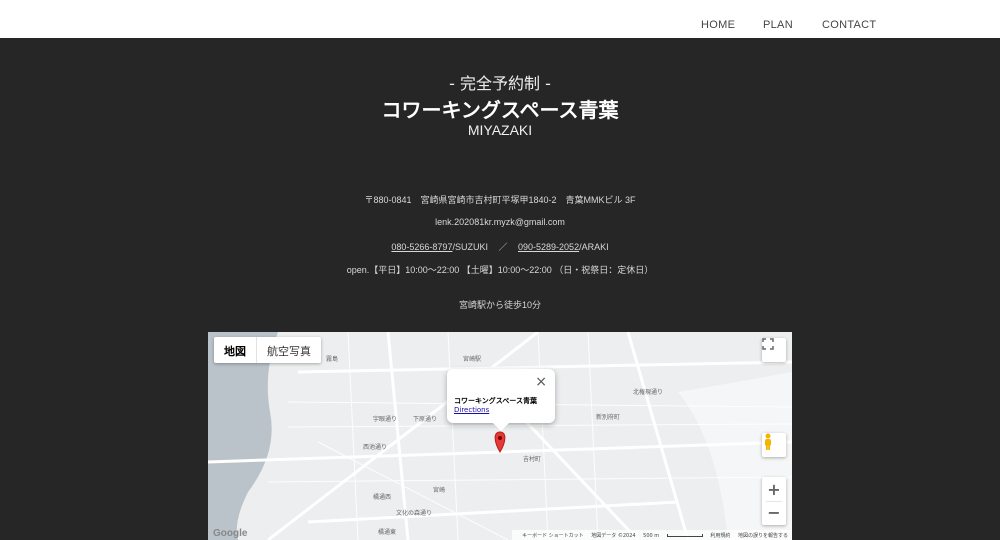 This screenshot has height=540, width=1000. Describe the element at coordinates (773, 490) in the screenshot. I see `zoom-in-button: +` at that location.